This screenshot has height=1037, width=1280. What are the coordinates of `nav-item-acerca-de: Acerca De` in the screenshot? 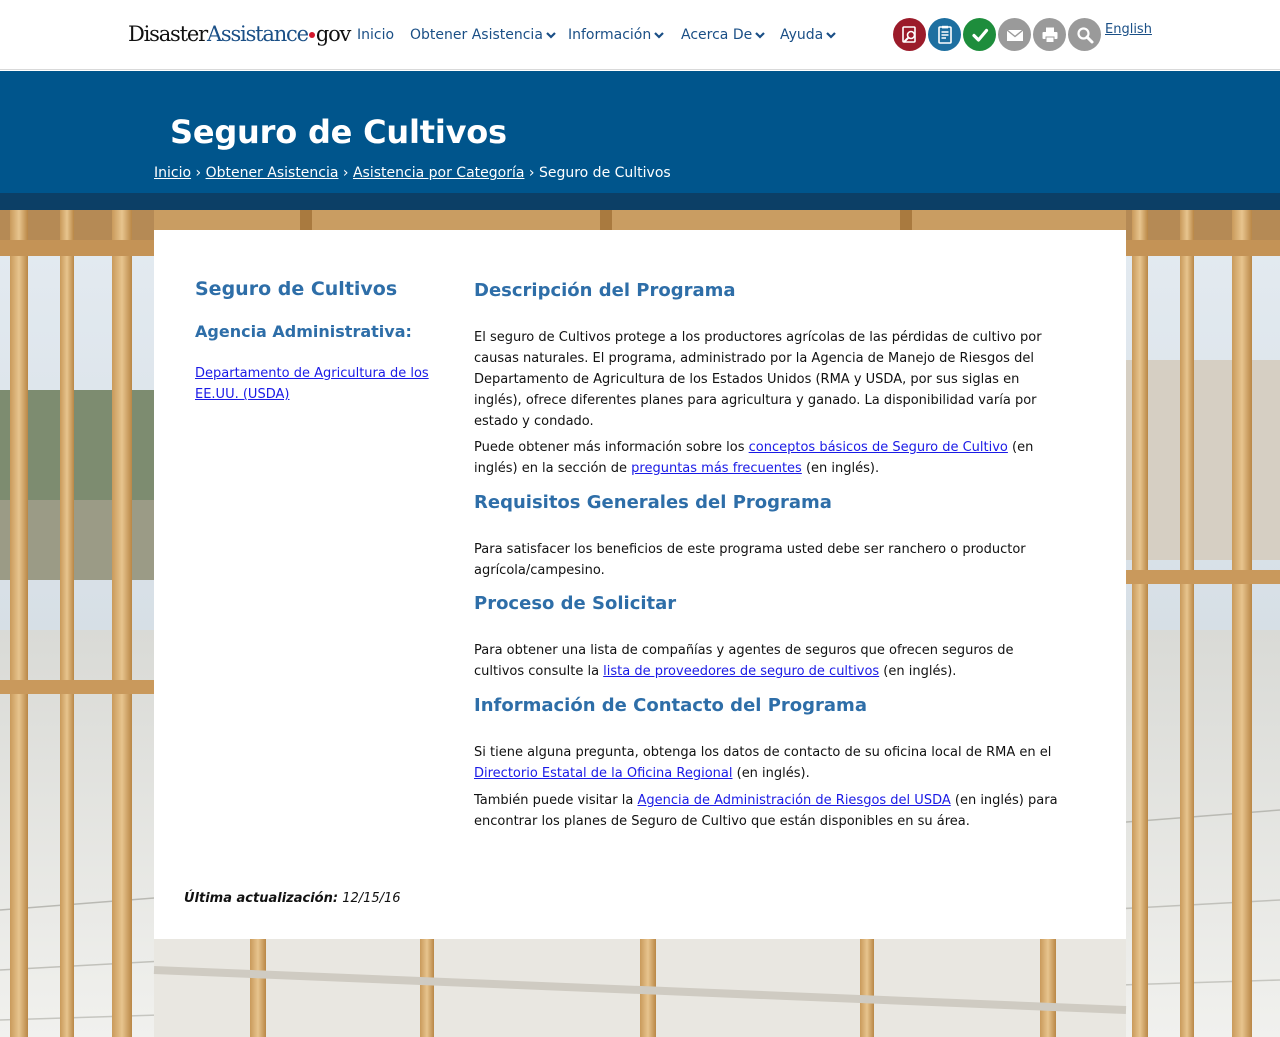 It's located at (723, 35).